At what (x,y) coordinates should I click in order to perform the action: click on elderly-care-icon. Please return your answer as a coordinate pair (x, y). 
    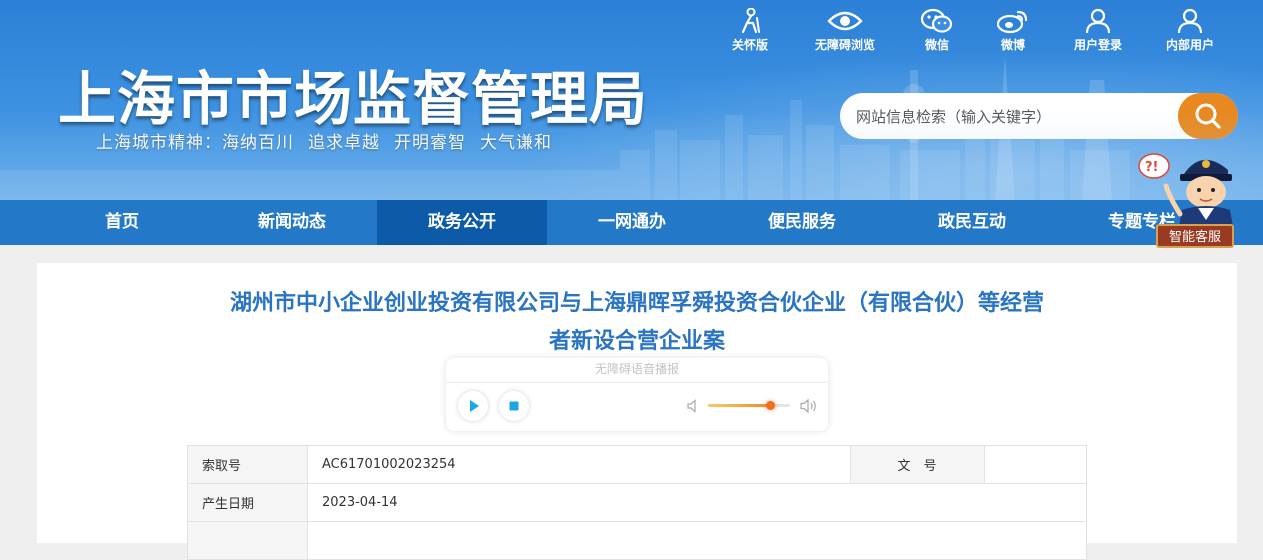
    Looking at the image, I should click on (750, 21).